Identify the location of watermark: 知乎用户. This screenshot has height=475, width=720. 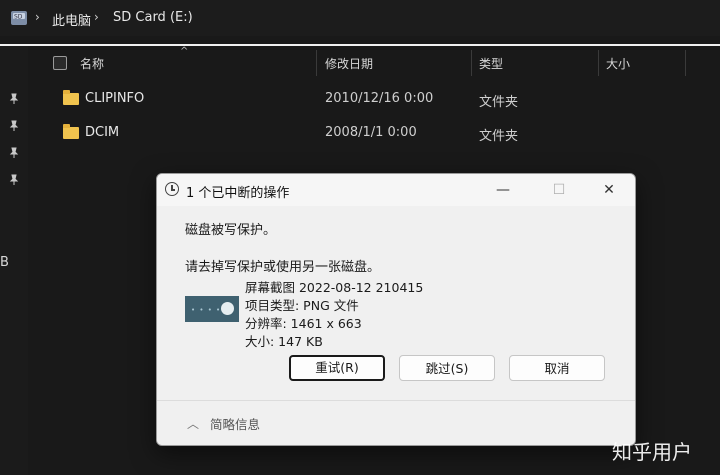
(652, 452).